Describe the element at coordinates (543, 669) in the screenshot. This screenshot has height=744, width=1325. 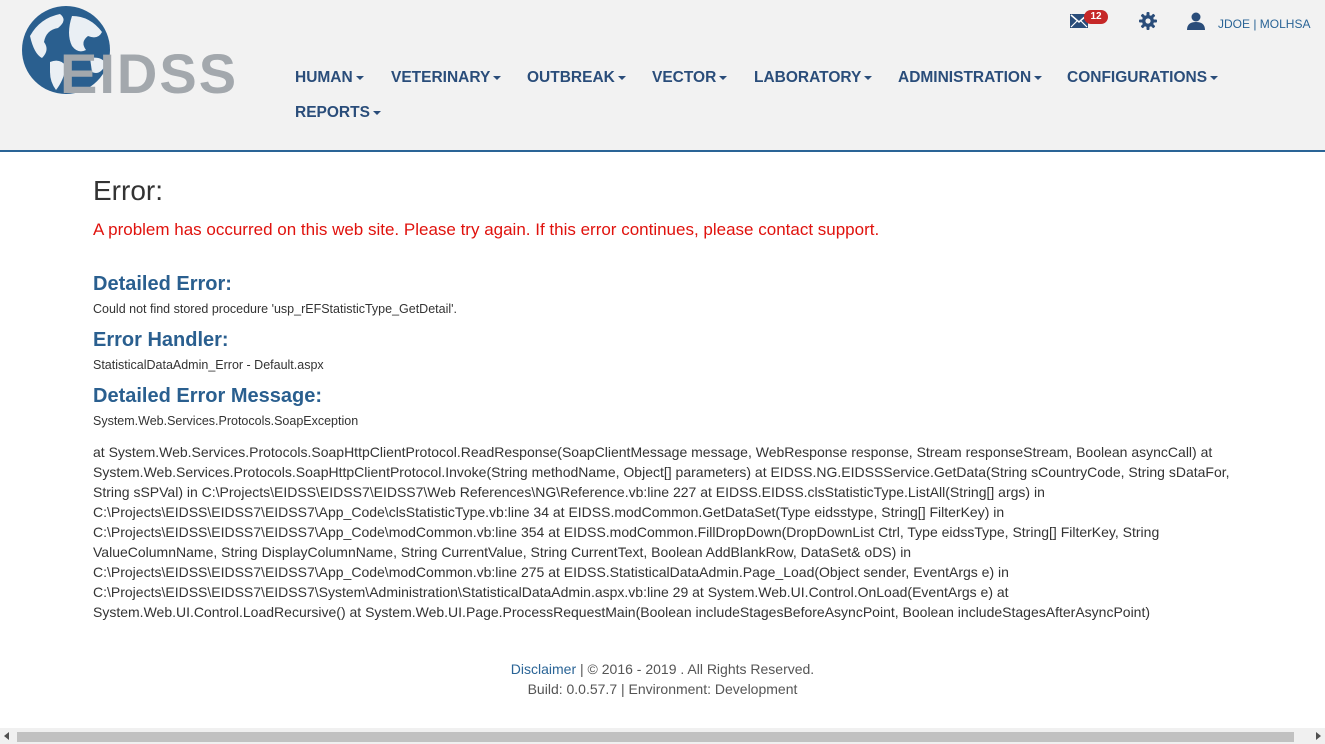
I see `disclaimer-link: Disclaimer` at that location.